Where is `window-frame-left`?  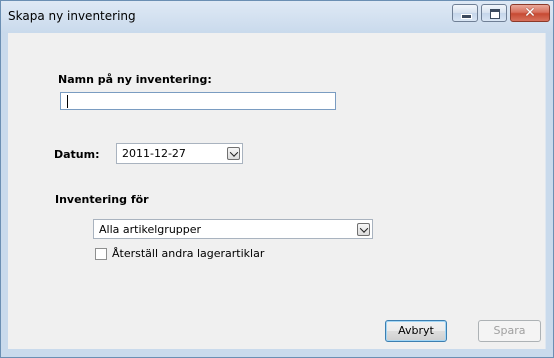 window-frame-left is located at coordinates (4, 194).